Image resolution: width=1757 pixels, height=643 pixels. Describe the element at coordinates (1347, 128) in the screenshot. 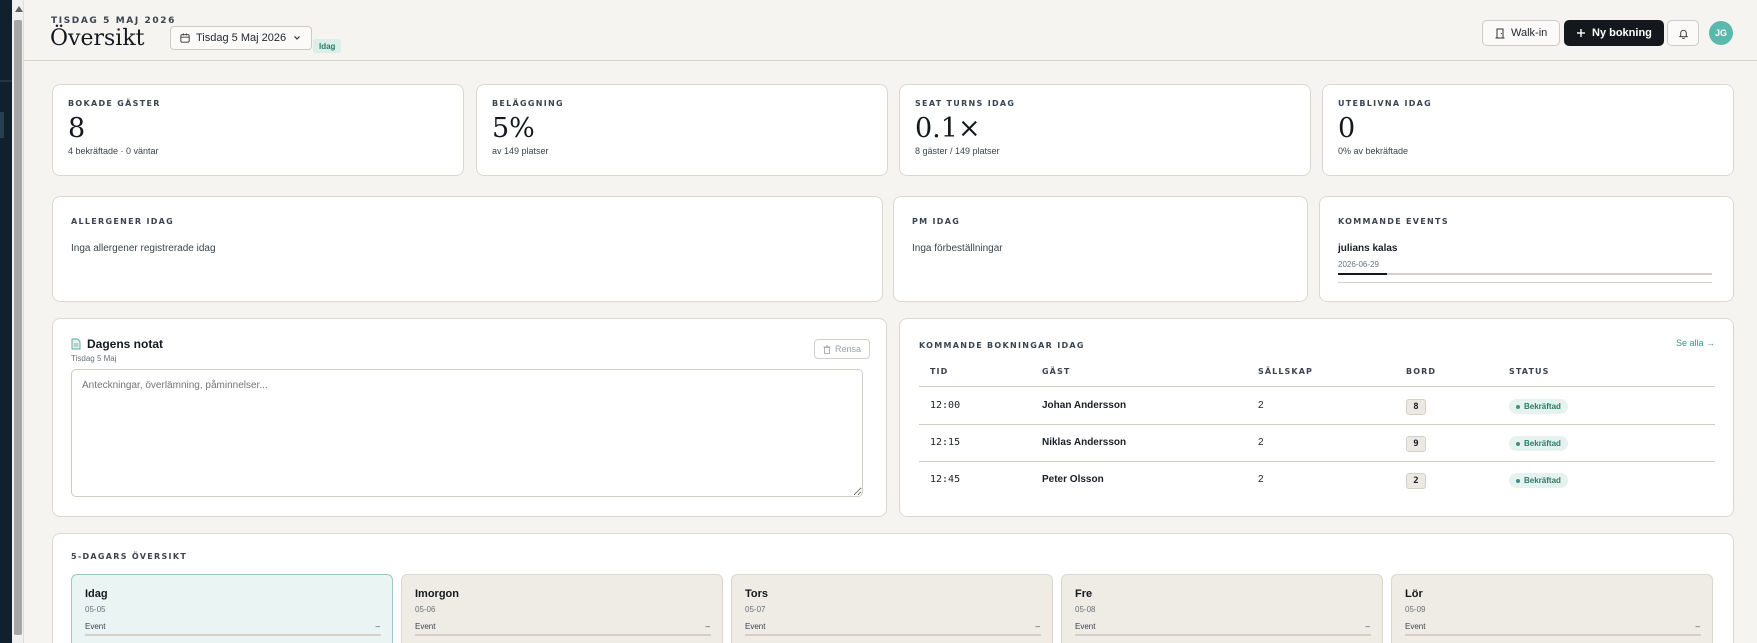

I see `kpi-value: 0` at that location.